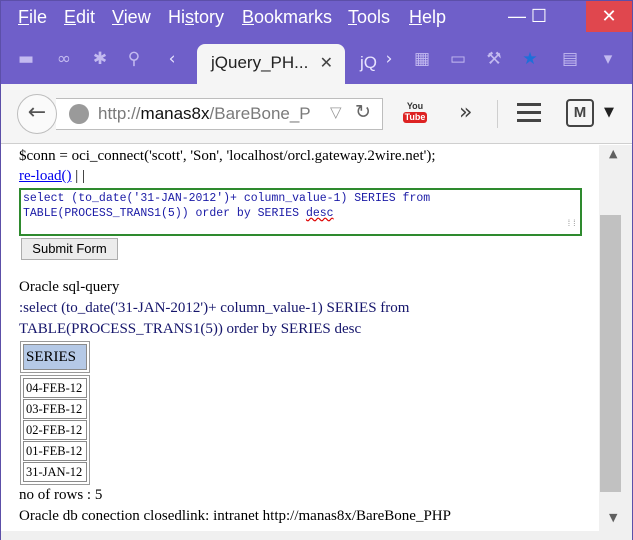 This screenshot has height=540, width=633. I want to click on folder-icon: ▬, so click(26, 59).